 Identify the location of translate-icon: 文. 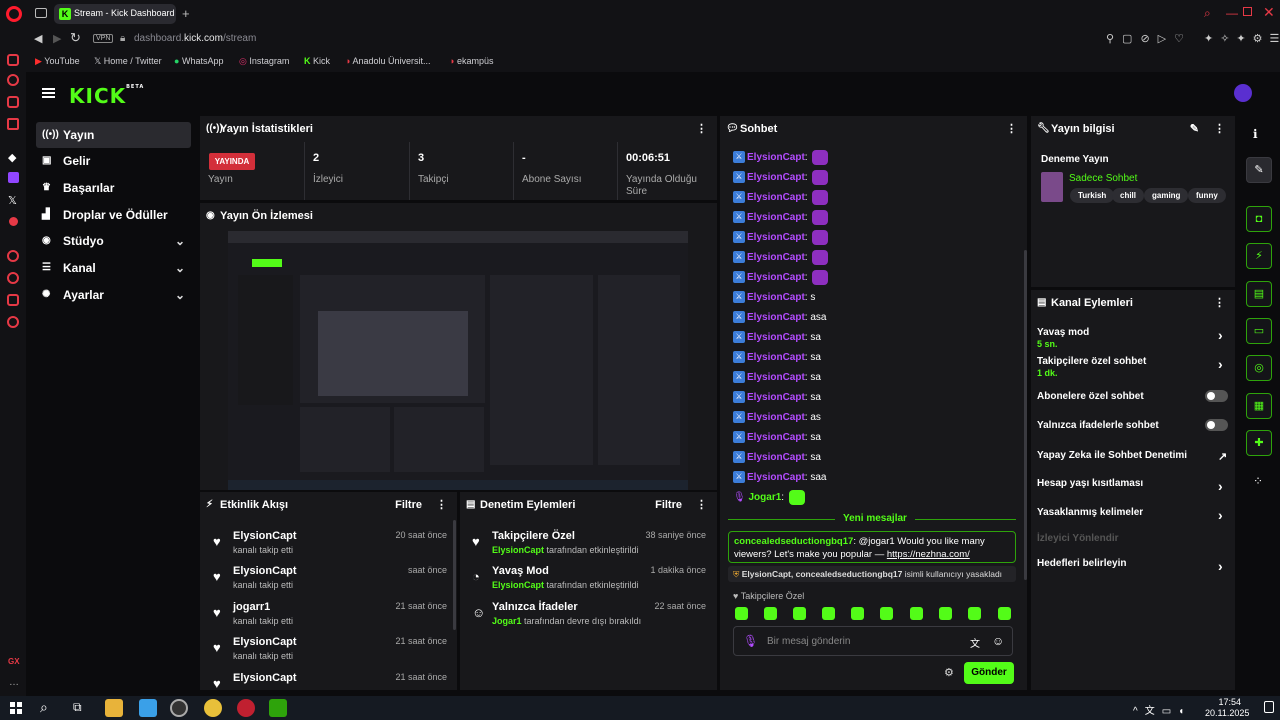
(975, 642).